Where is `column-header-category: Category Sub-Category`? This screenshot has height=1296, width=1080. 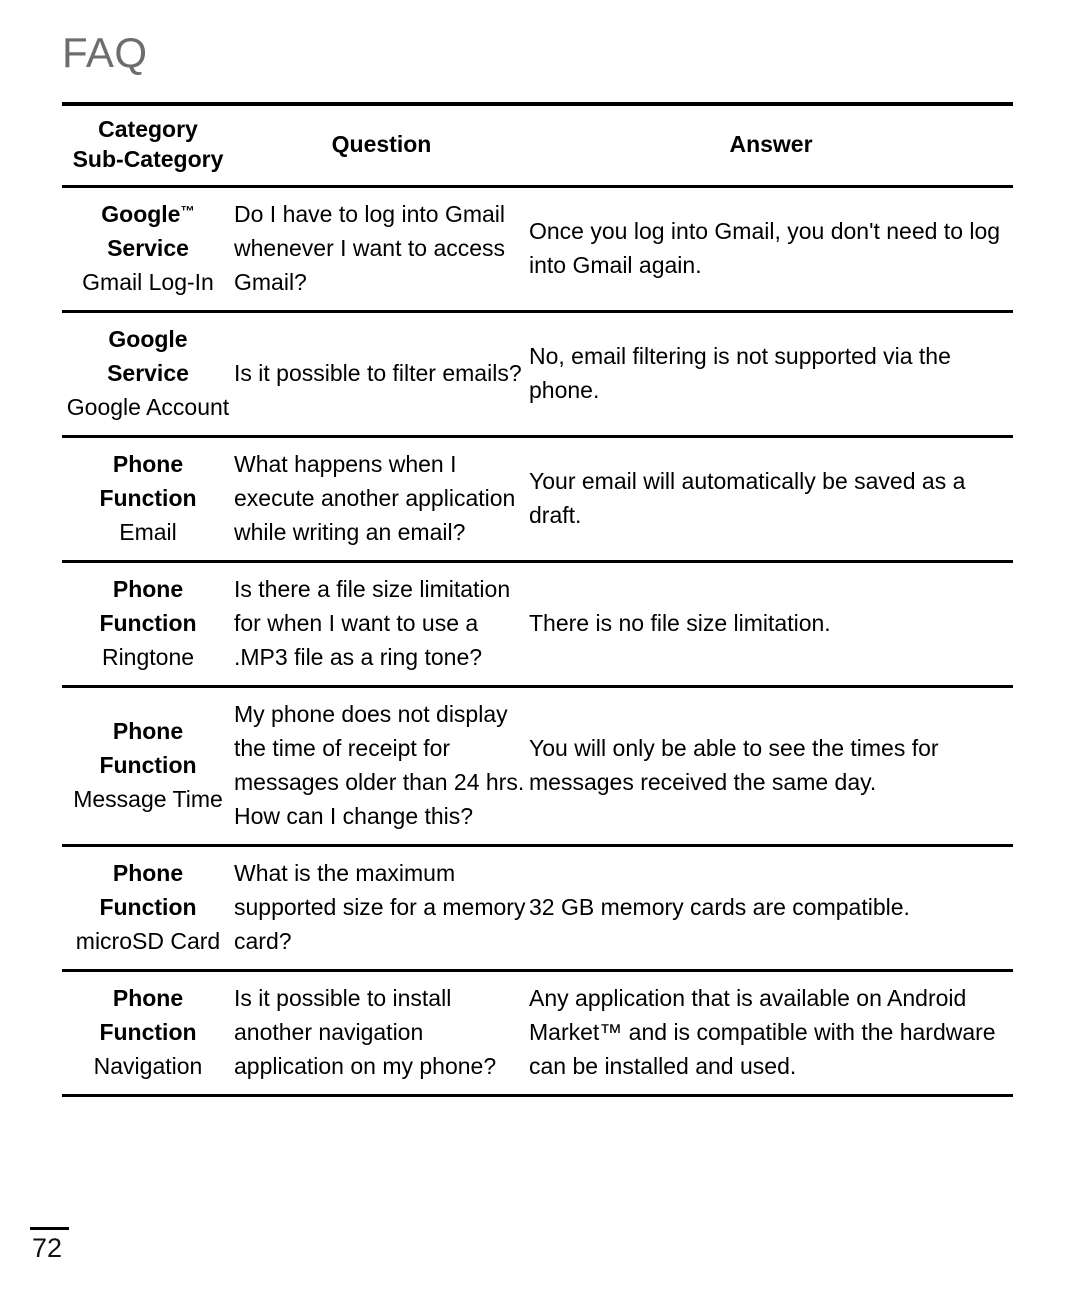 column-header-category: Category Sub-Category is located at coordinates (148, 145).